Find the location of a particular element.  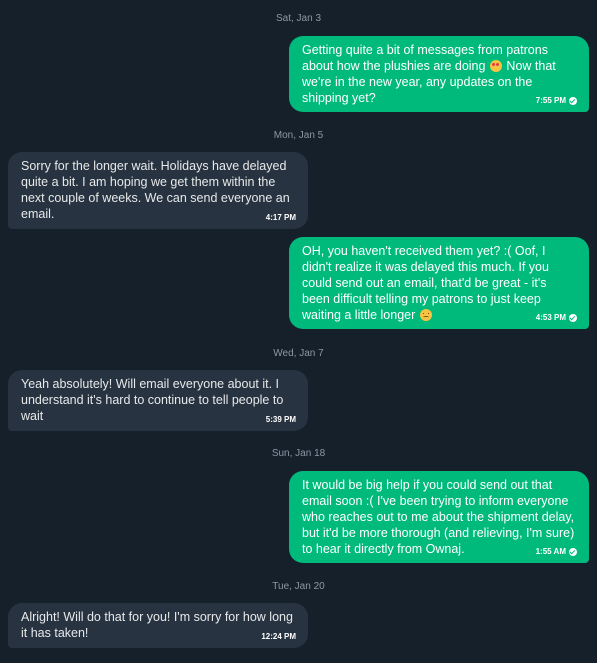

message-time: 1:55 AM is located at coordinates (550, 551).